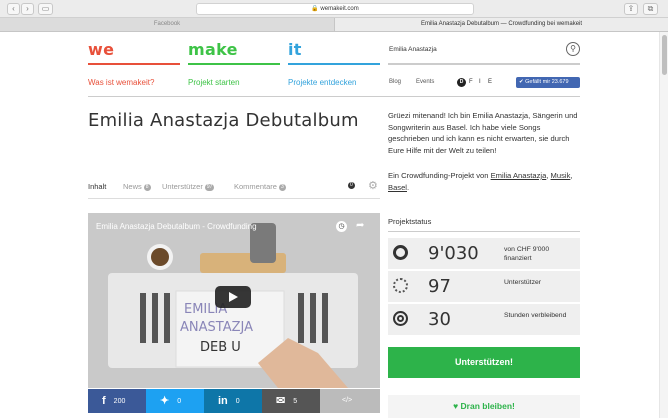 The image size is (668, 418). Describe the element at coordinates (341, 226) in the screenshot. I see `watch-later-icon: ◷` at that location.